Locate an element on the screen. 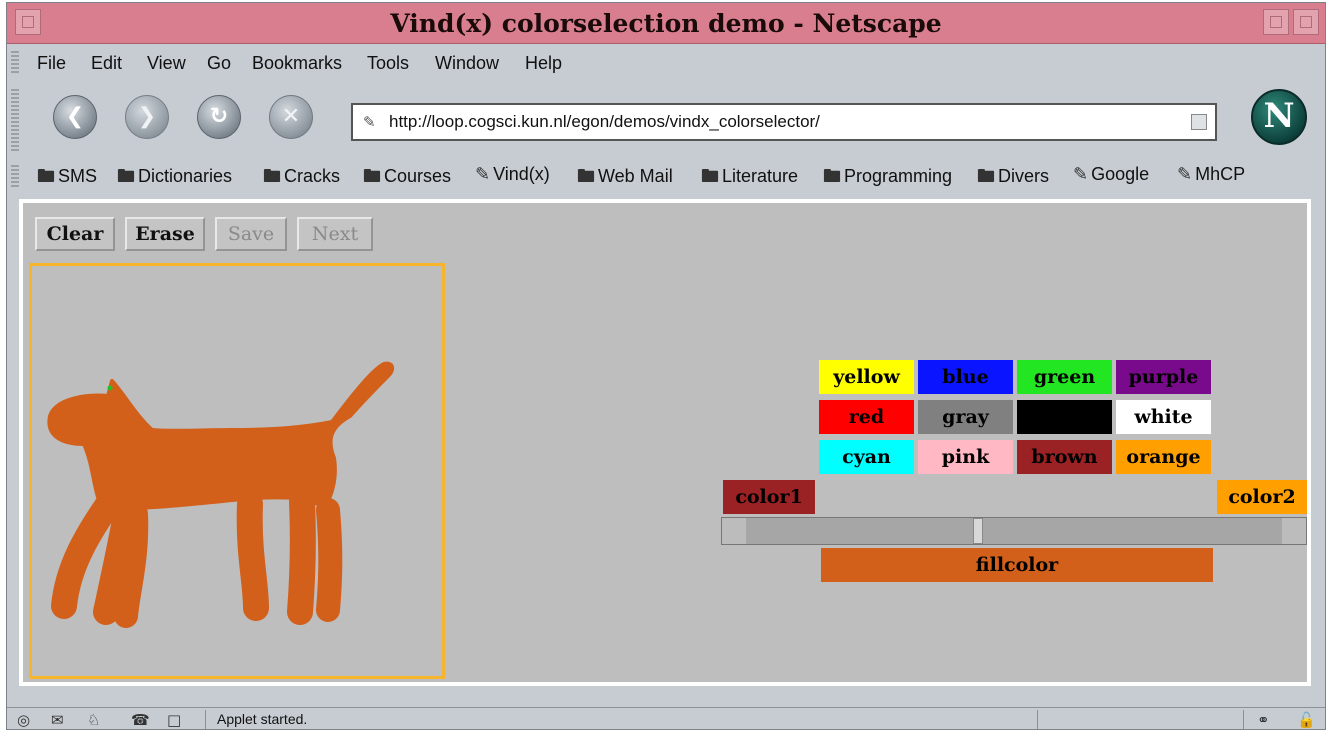 This screenshot has width=1333, height=733. menu-go: Go is located at coordinates (219, 63).